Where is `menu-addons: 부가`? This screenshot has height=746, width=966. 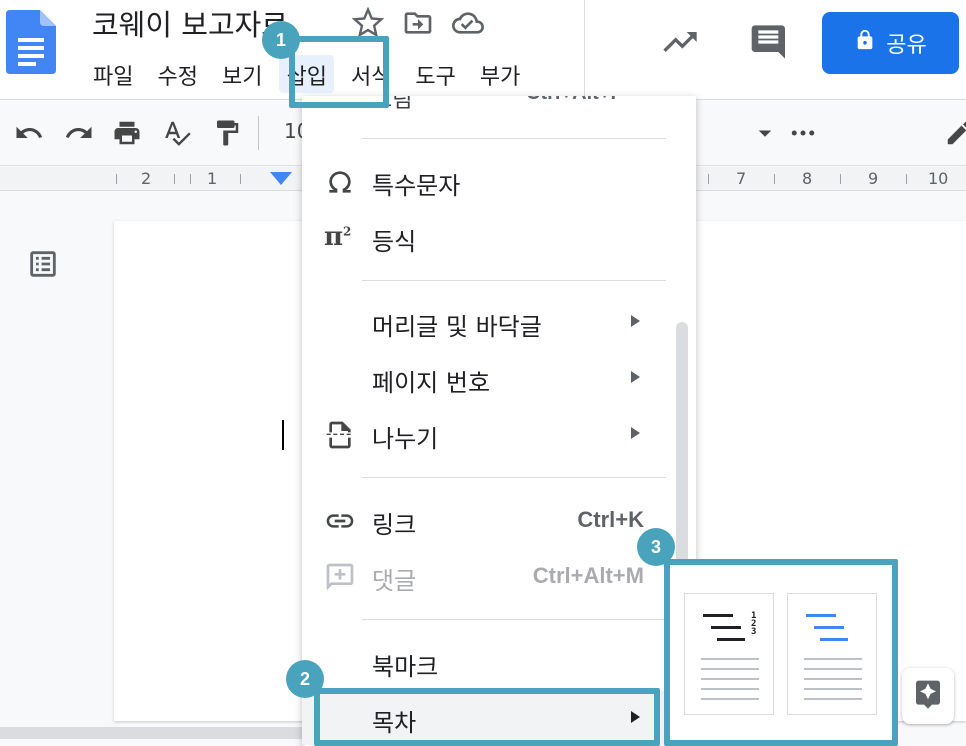
menu-addons: 부가 is located at coordinates (500, 74).